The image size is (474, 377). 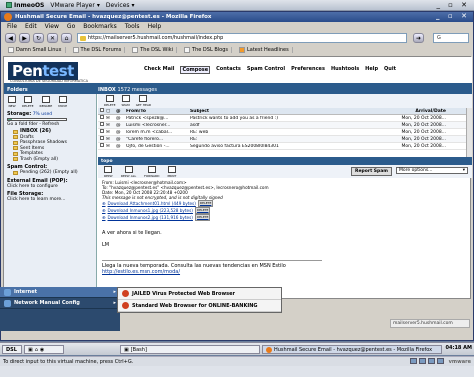 I want to click on spam-button: SPAM, so click(x=126, y=101).